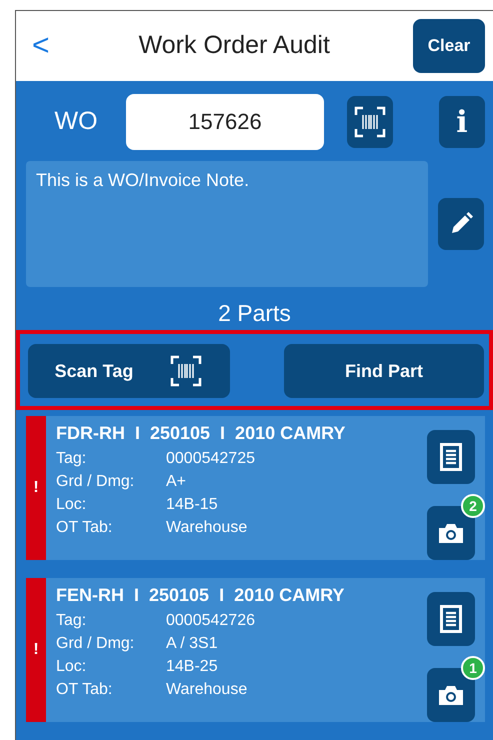 The width and height of the screenshot is (493, 740). I want to click on parts-count: 2 Parts, so click(254, 313).